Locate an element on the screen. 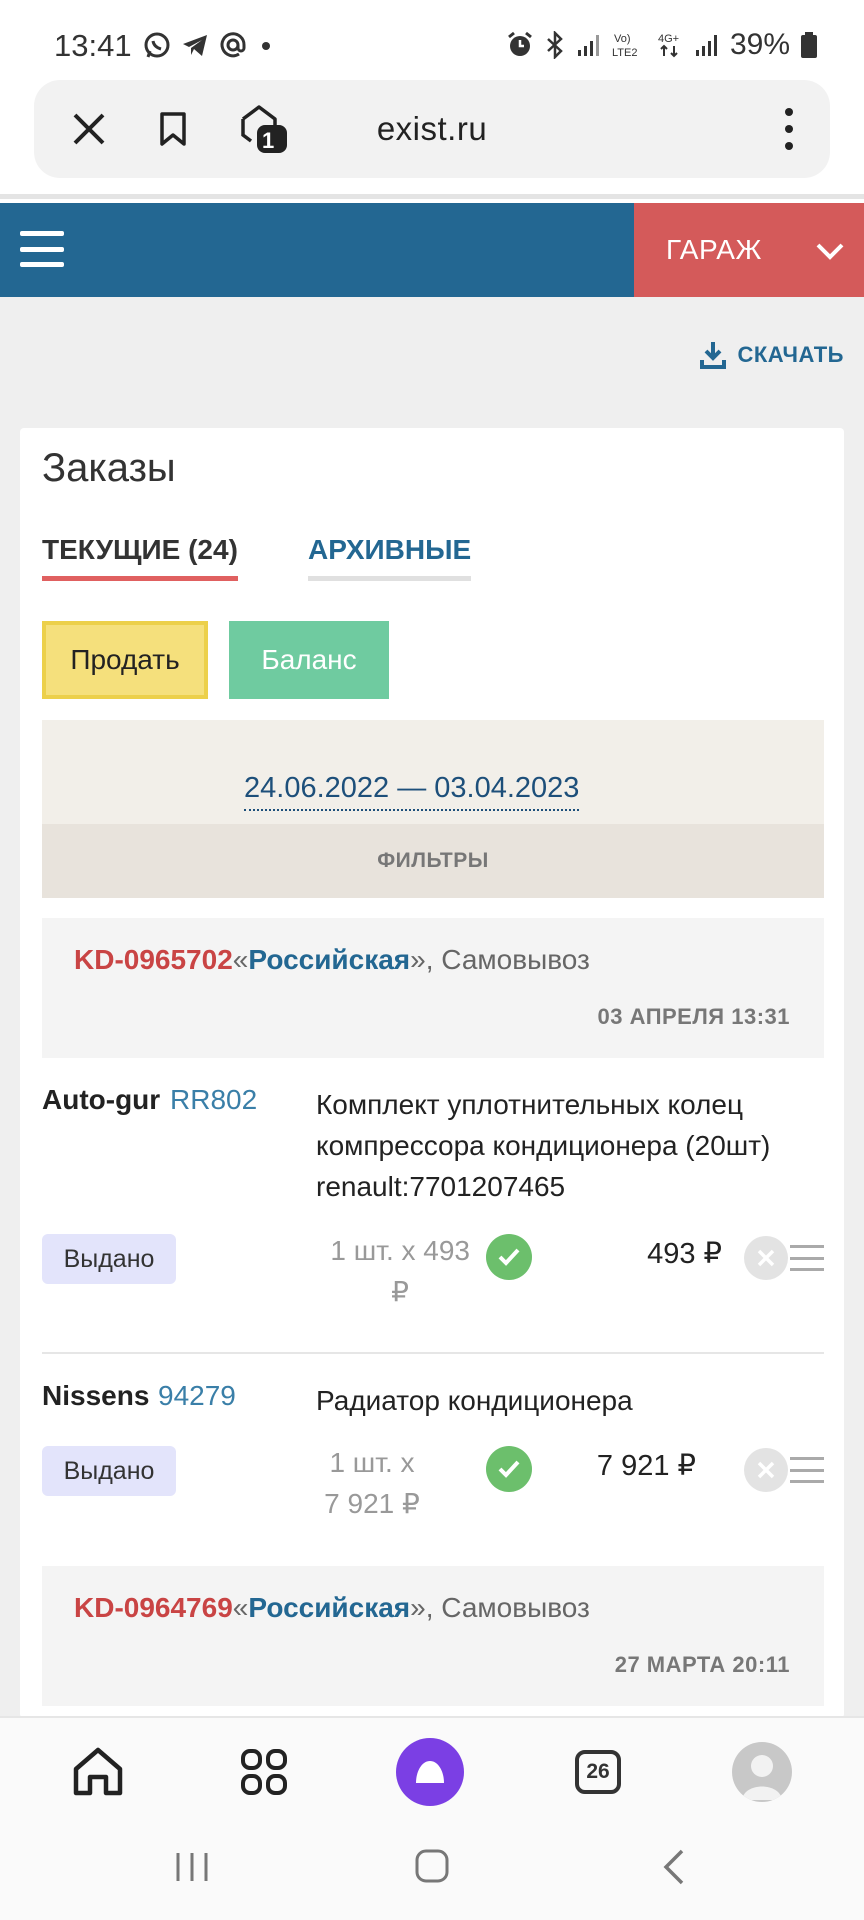  filters-button: ФИЛЬТРЫ is located at coordinates (433, 861).